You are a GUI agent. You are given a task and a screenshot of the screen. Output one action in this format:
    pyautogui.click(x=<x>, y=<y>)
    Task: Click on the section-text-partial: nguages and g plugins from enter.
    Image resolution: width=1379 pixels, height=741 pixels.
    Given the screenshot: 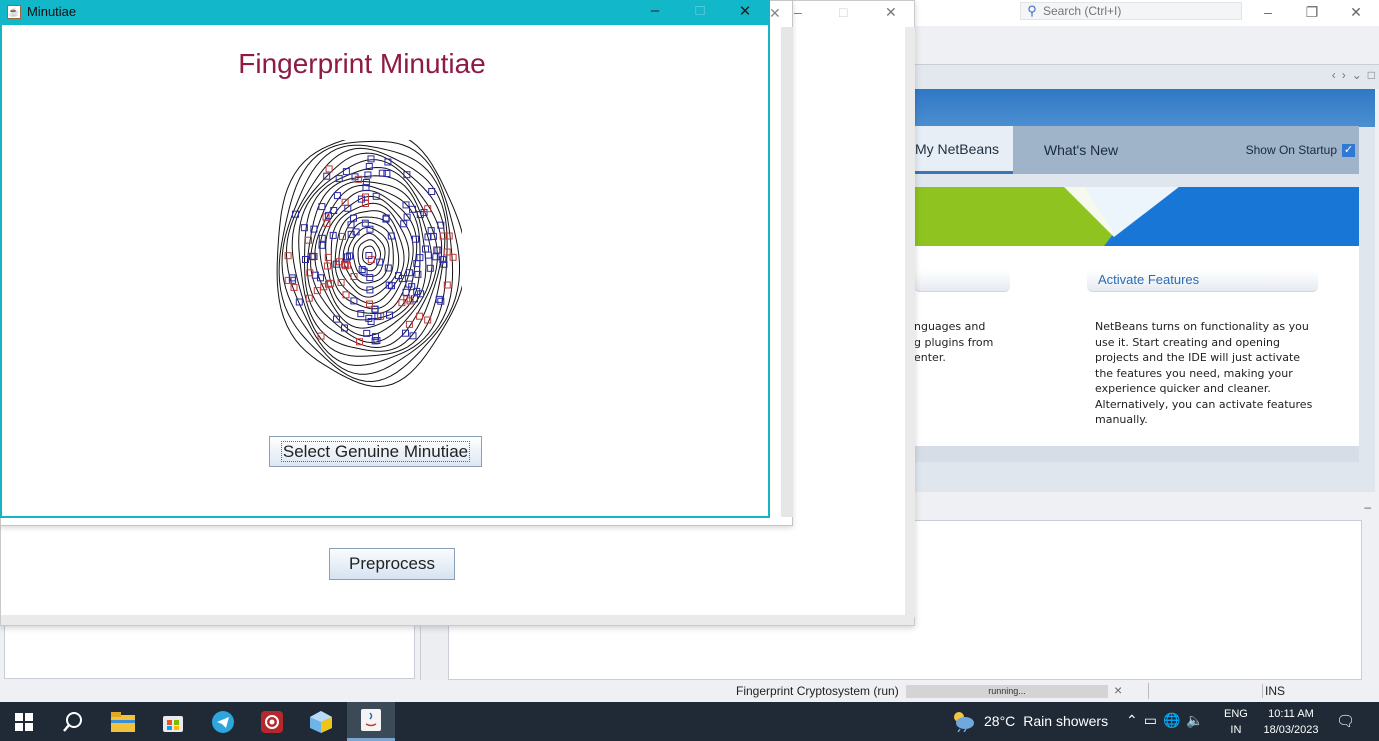 What is the action you would take?
    pyautogui.click(x=954, y=342)
    